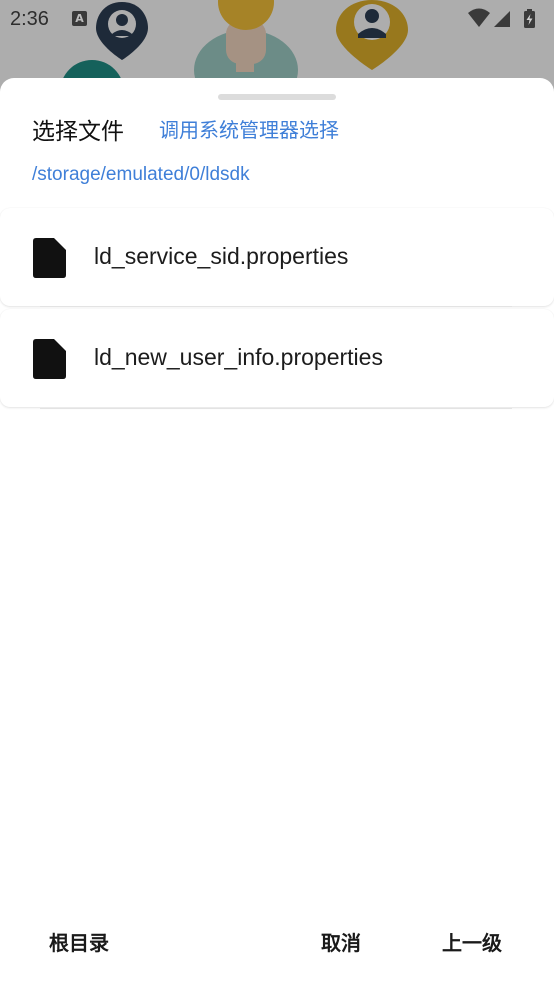 The height and width of the screenshot is (986, 554). Describe the element at coordinates (341, 941) in the screenshot. I see `cancel-button: 取消` at that location.